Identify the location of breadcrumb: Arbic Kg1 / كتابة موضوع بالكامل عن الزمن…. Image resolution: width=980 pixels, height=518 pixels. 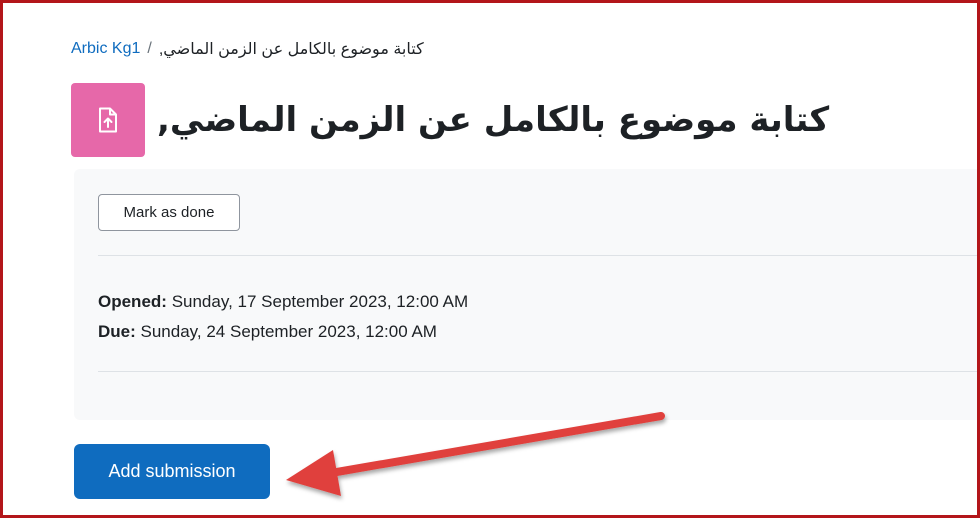
(247, 49).